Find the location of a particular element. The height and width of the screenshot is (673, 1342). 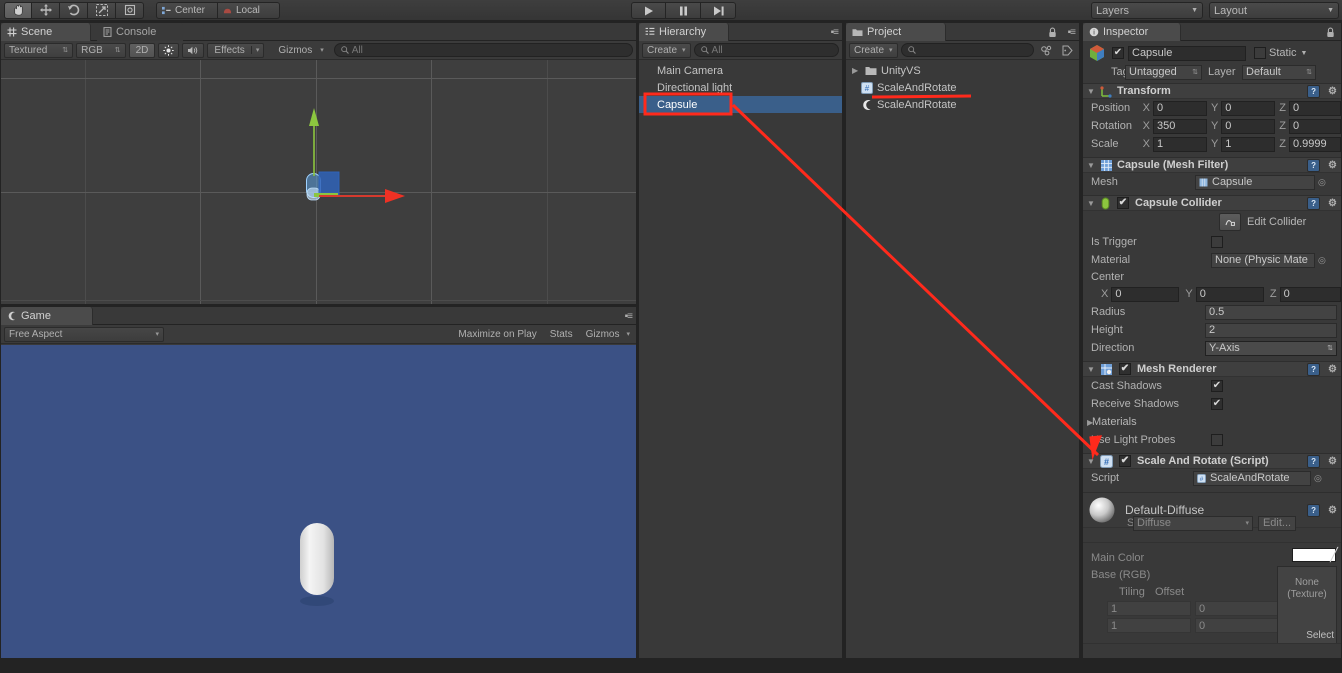

project-item-scaleandrotate-asset: ScaleAndRotate is located at coordinates (962, 104).